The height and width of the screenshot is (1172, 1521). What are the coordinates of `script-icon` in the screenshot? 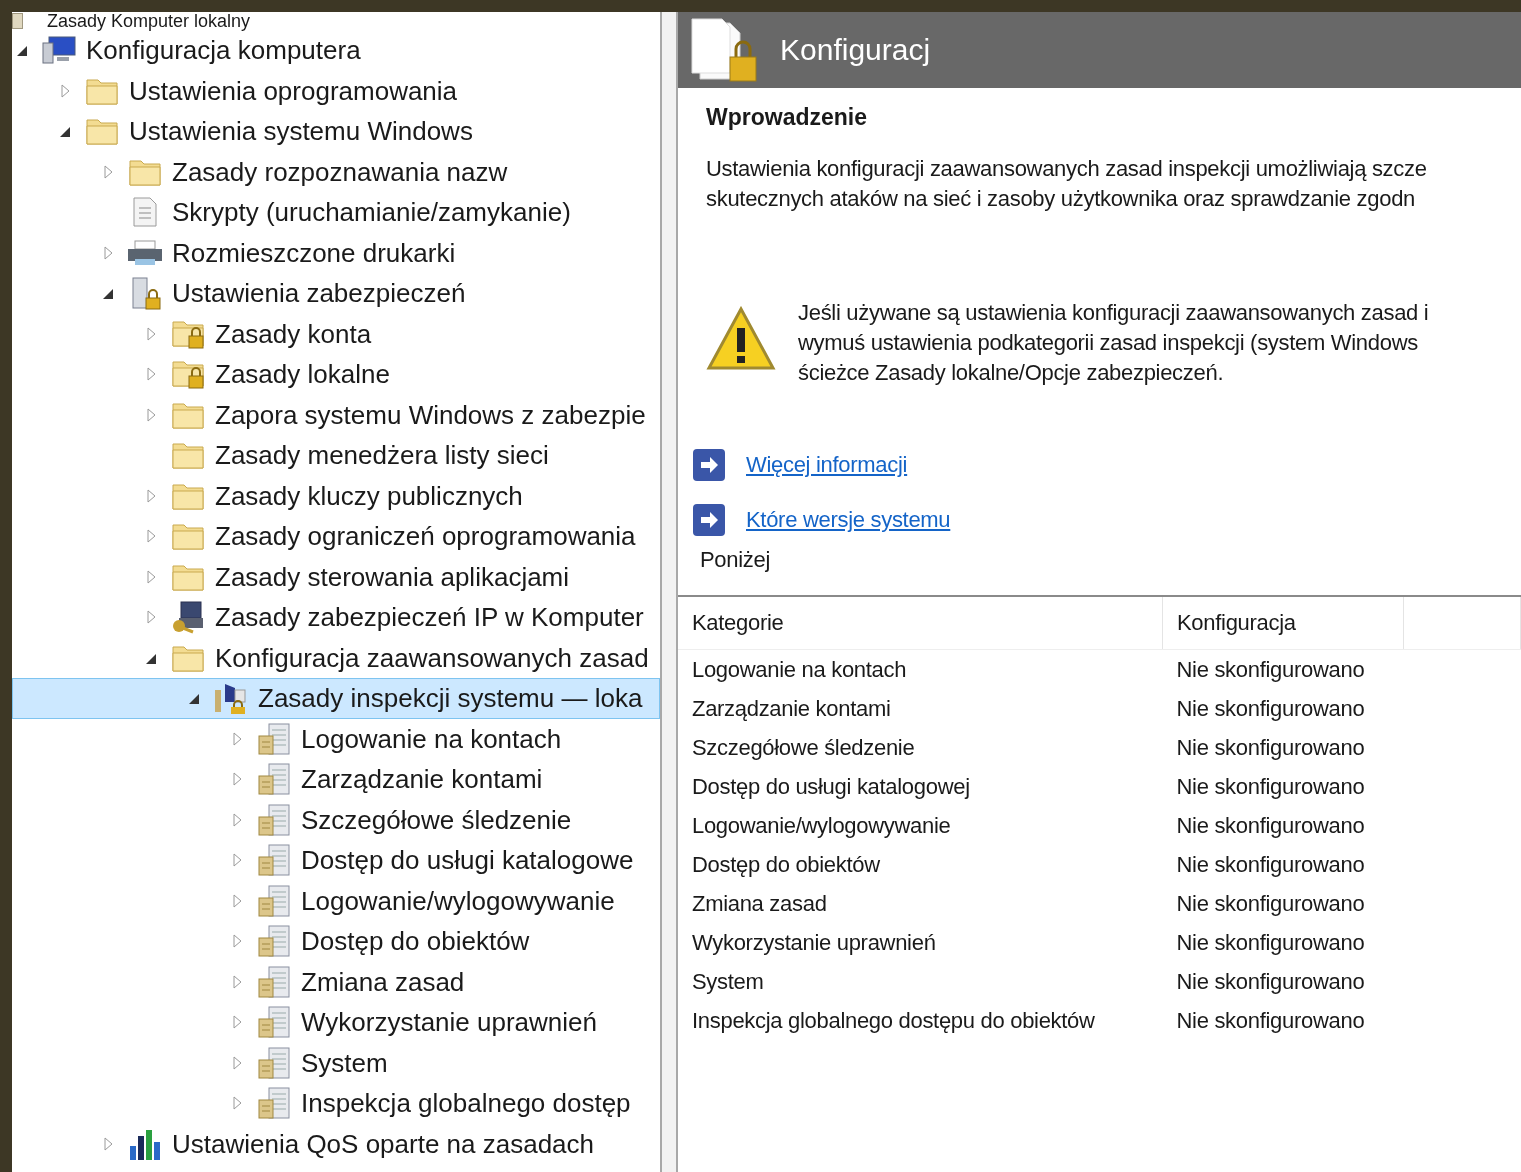 It's located at (145, 212).